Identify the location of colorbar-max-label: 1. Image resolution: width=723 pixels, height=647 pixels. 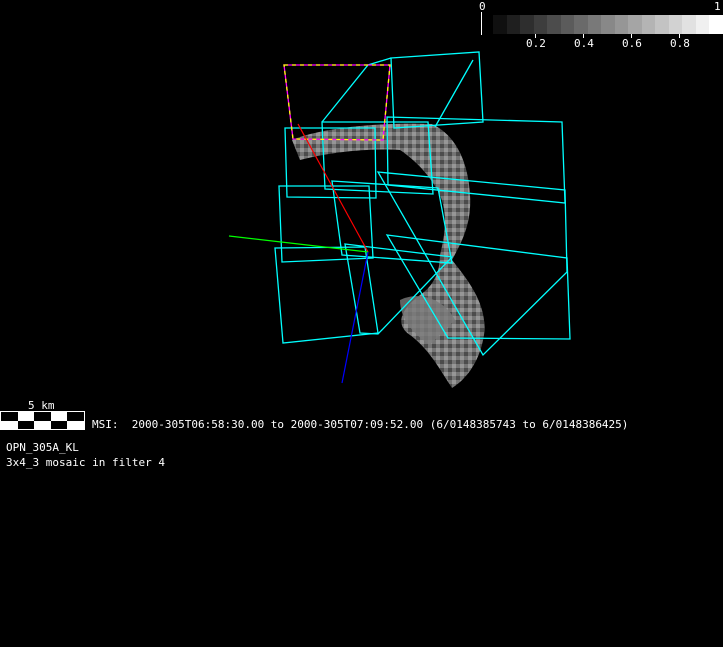
(717, 6).